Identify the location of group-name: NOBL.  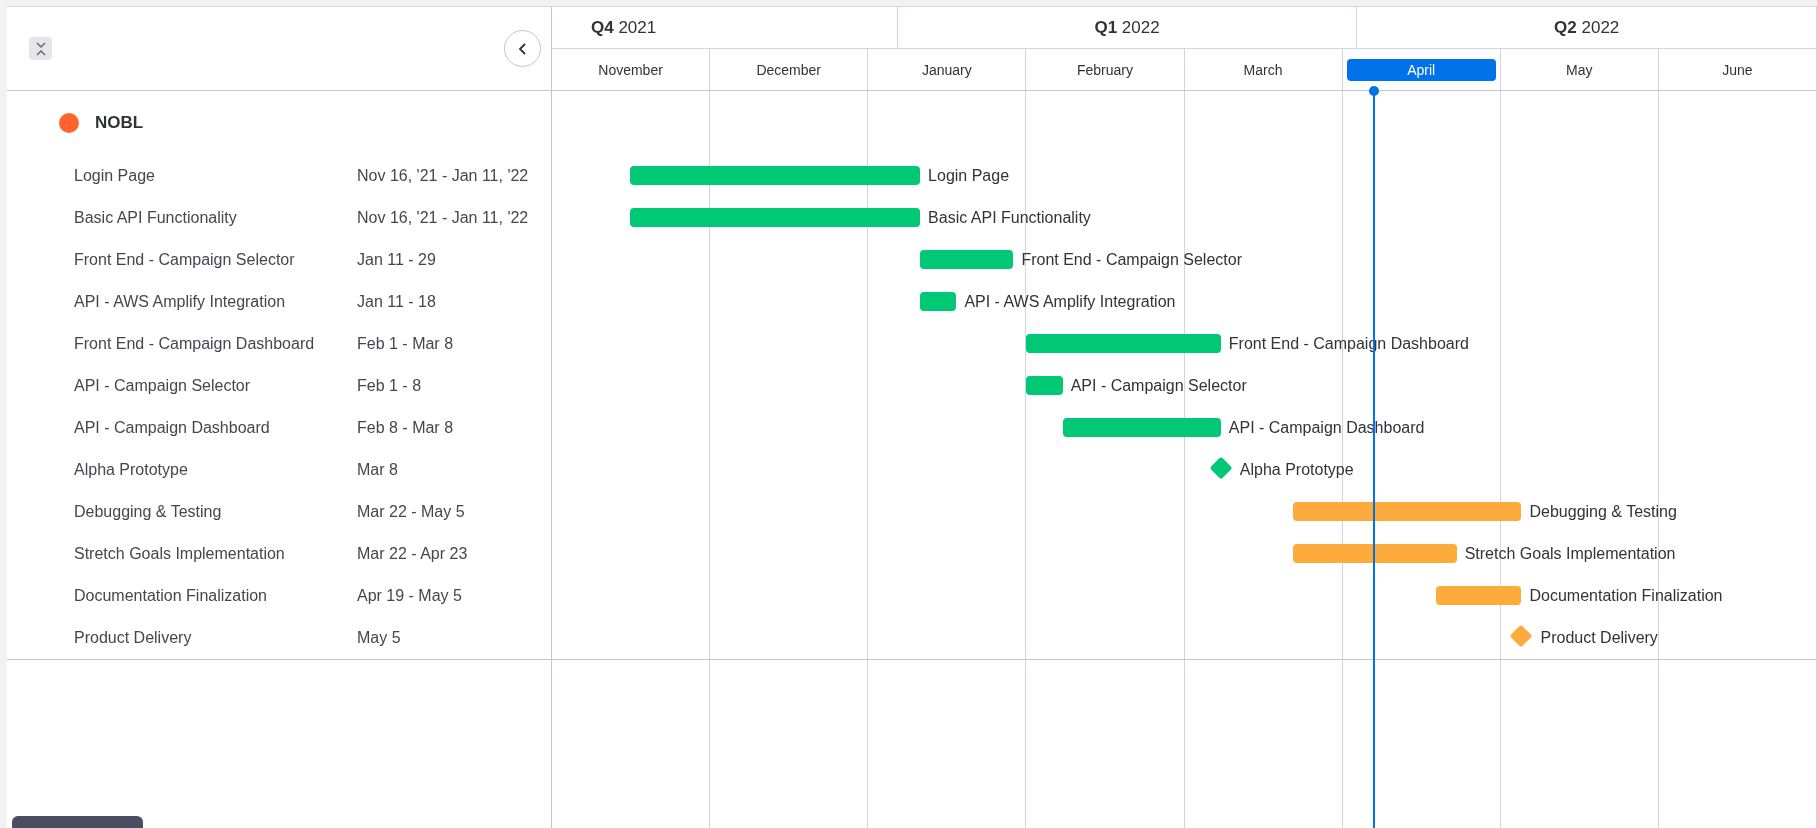
(119, 123).